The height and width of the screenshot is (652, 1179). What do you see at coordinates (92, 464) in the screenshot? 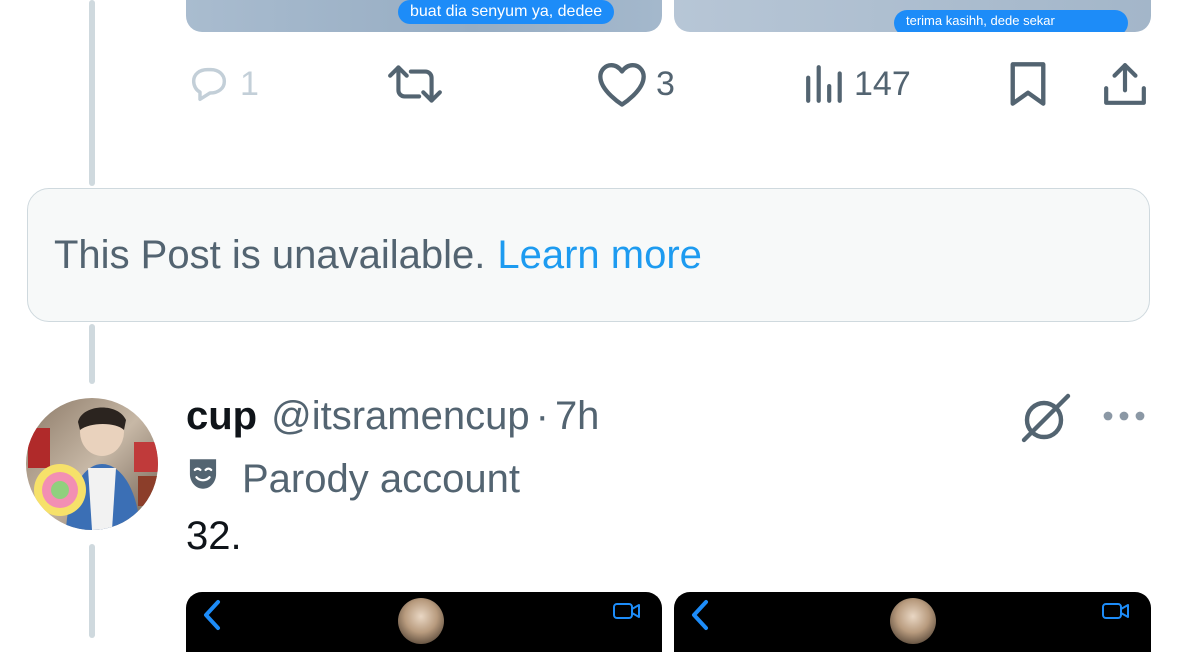
I see `avatar` at bounding box center [92, 464].